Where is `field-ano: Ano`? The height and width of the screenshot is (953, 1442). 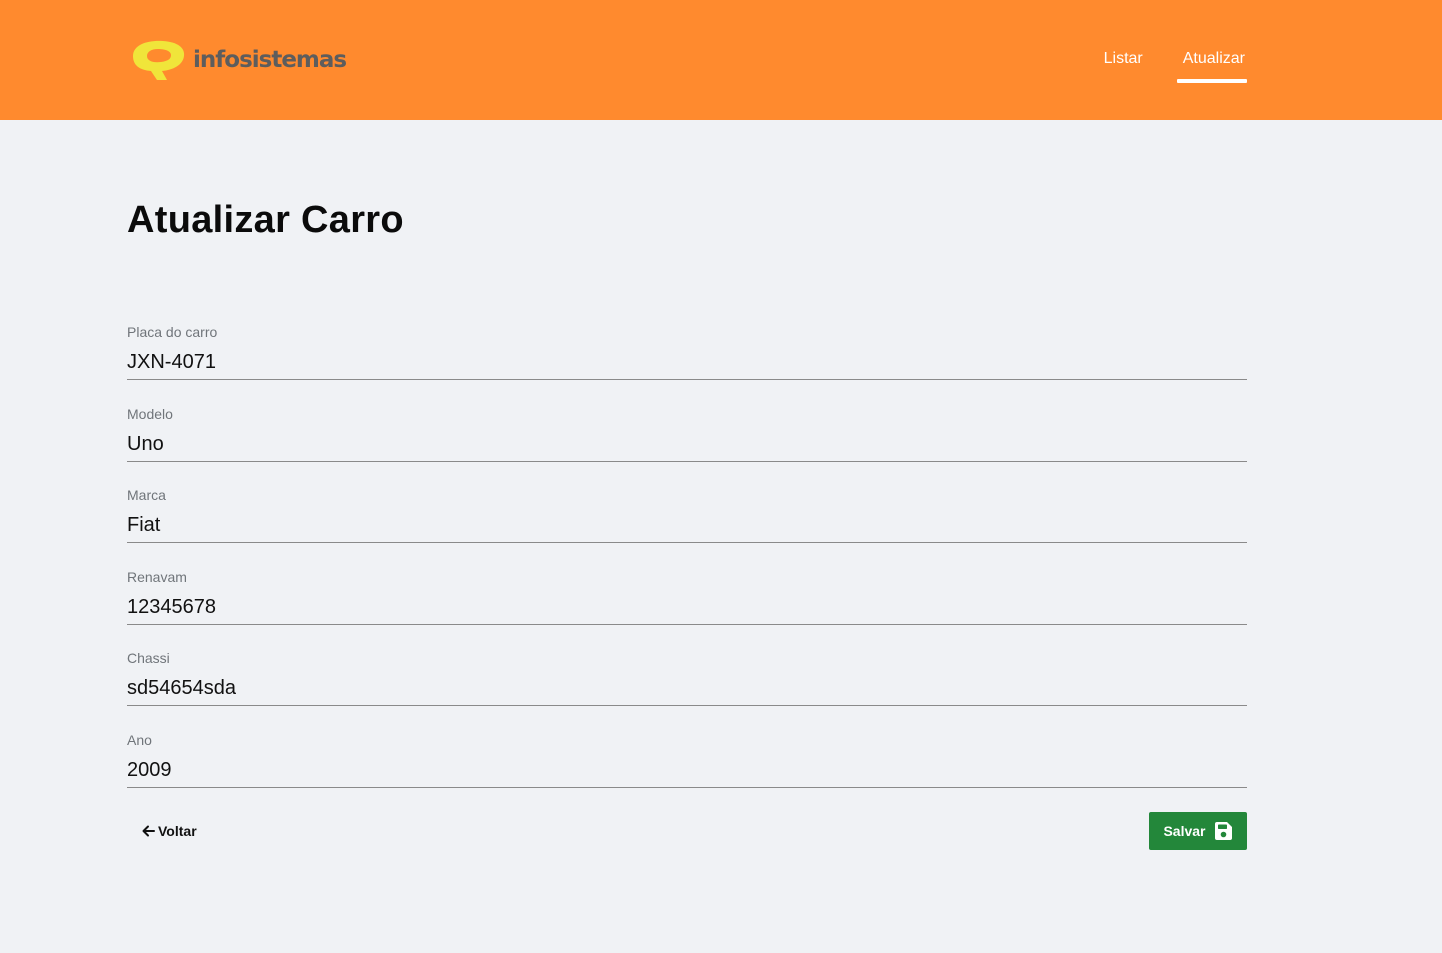 field-ano: Ano is located at coordinates (687, 767).